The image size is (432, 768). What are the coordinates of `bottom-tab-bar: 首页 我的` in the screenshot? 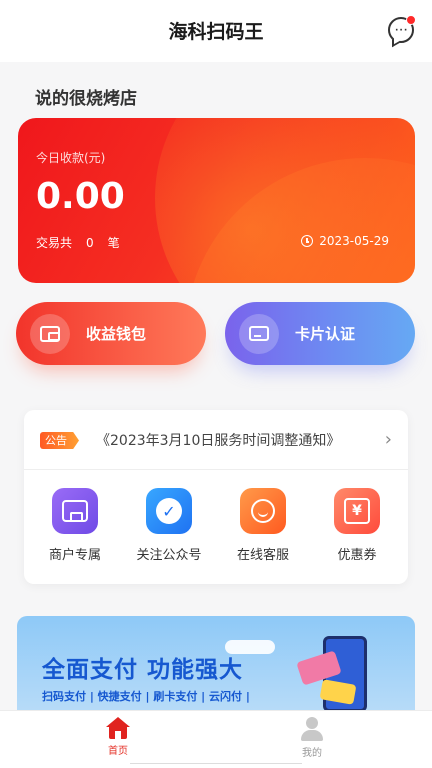 It's located at (216, 739).